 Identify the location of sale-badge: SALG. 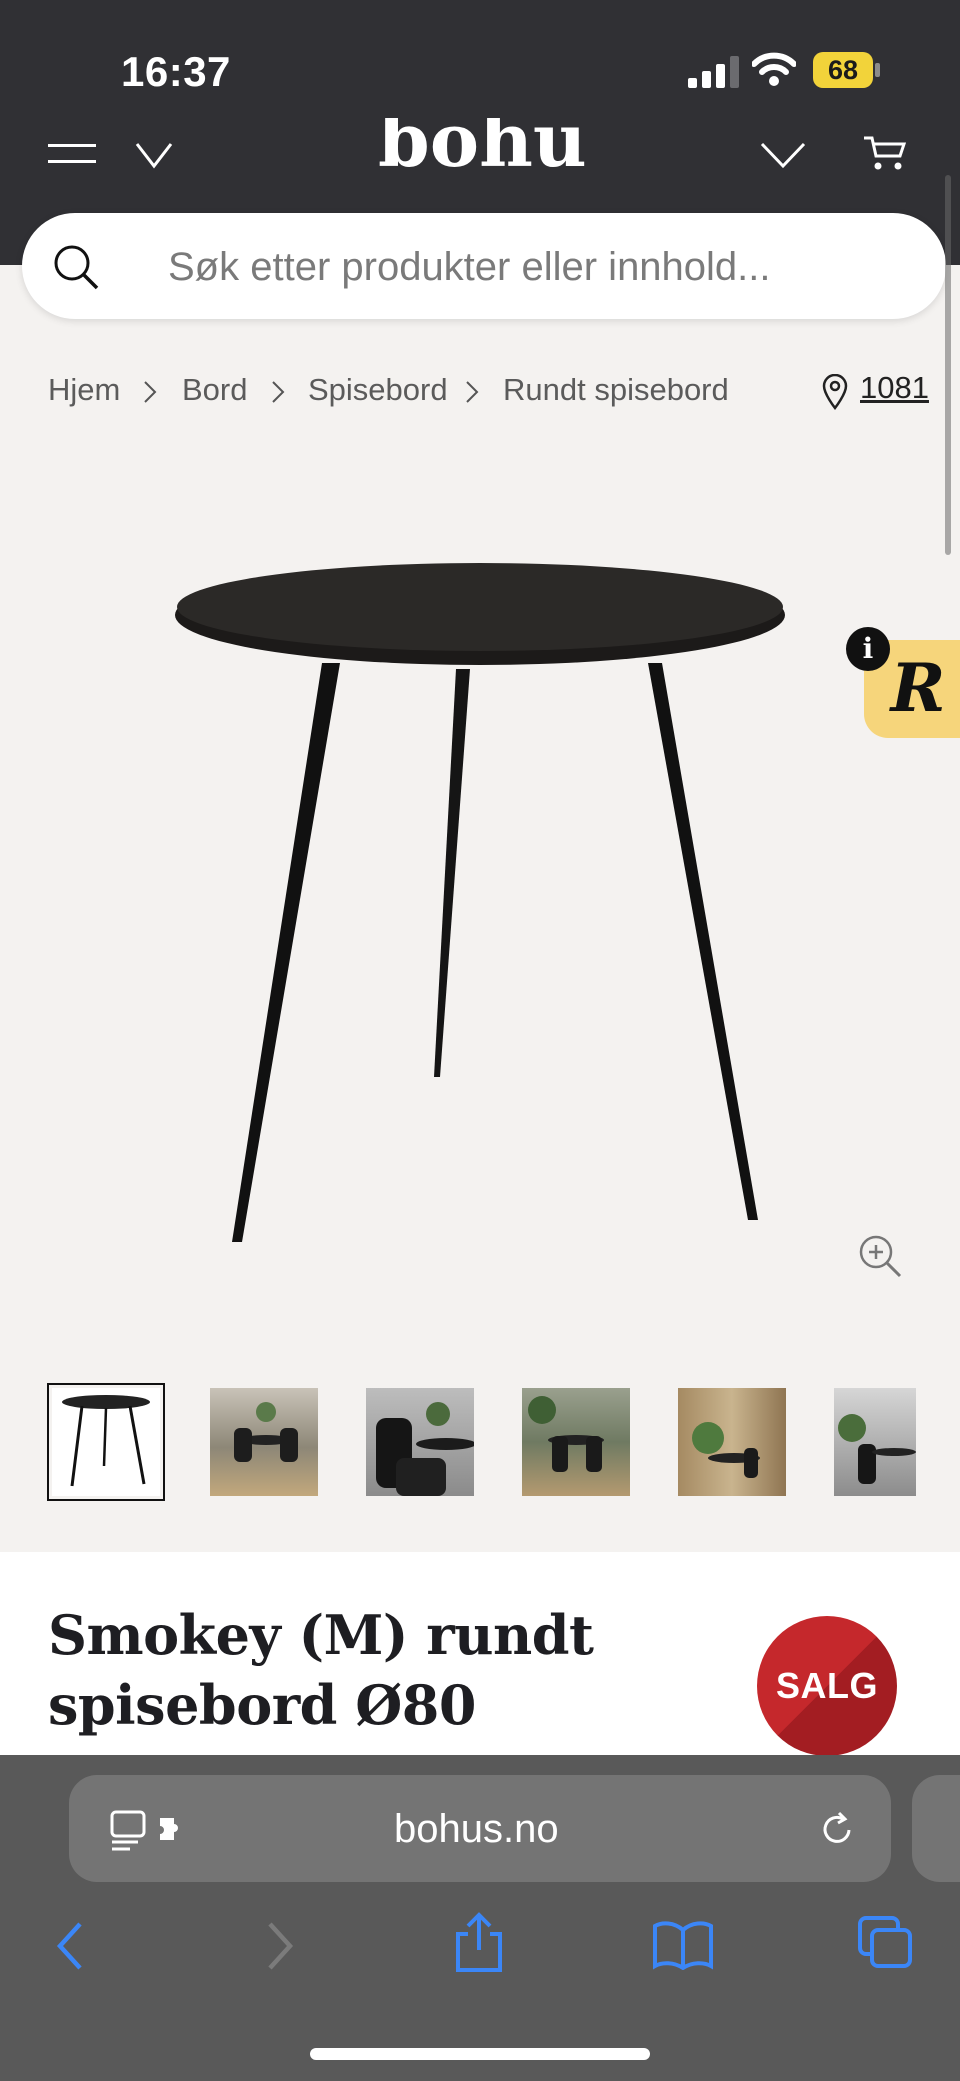
(827, 1686).